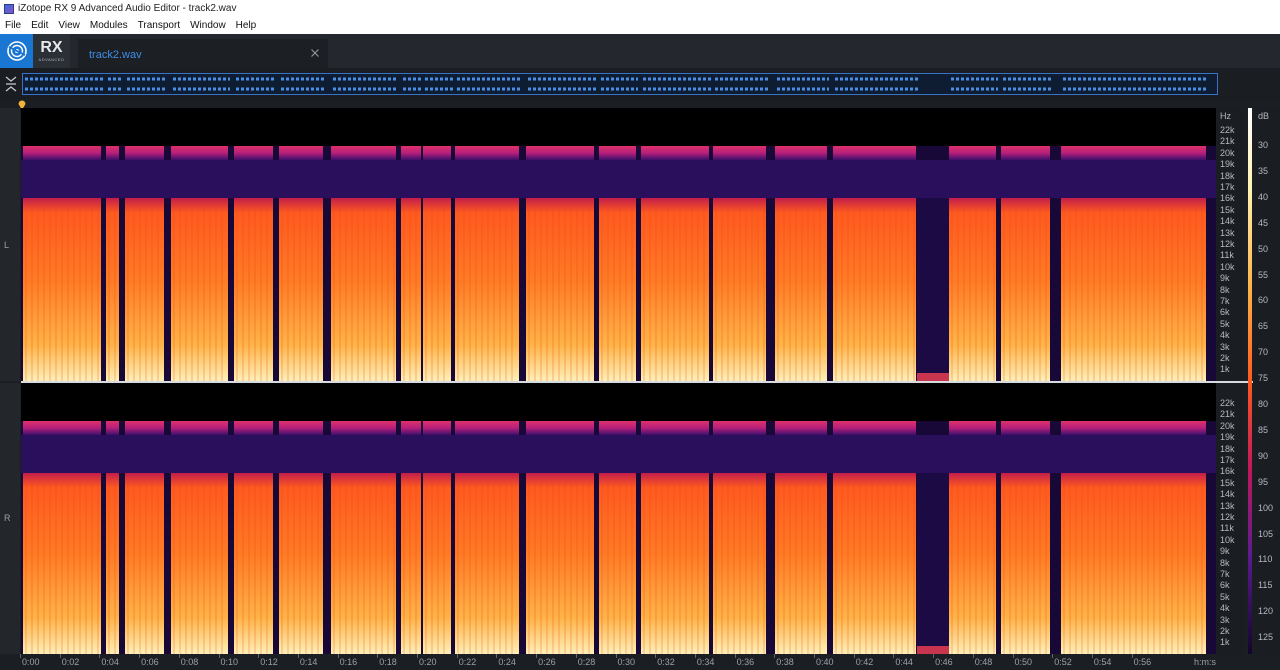  What do you see at coordinates (745, 662) in the screenshot?
I see `time-tick-label: 0:36` at bounding box center [745, 662].